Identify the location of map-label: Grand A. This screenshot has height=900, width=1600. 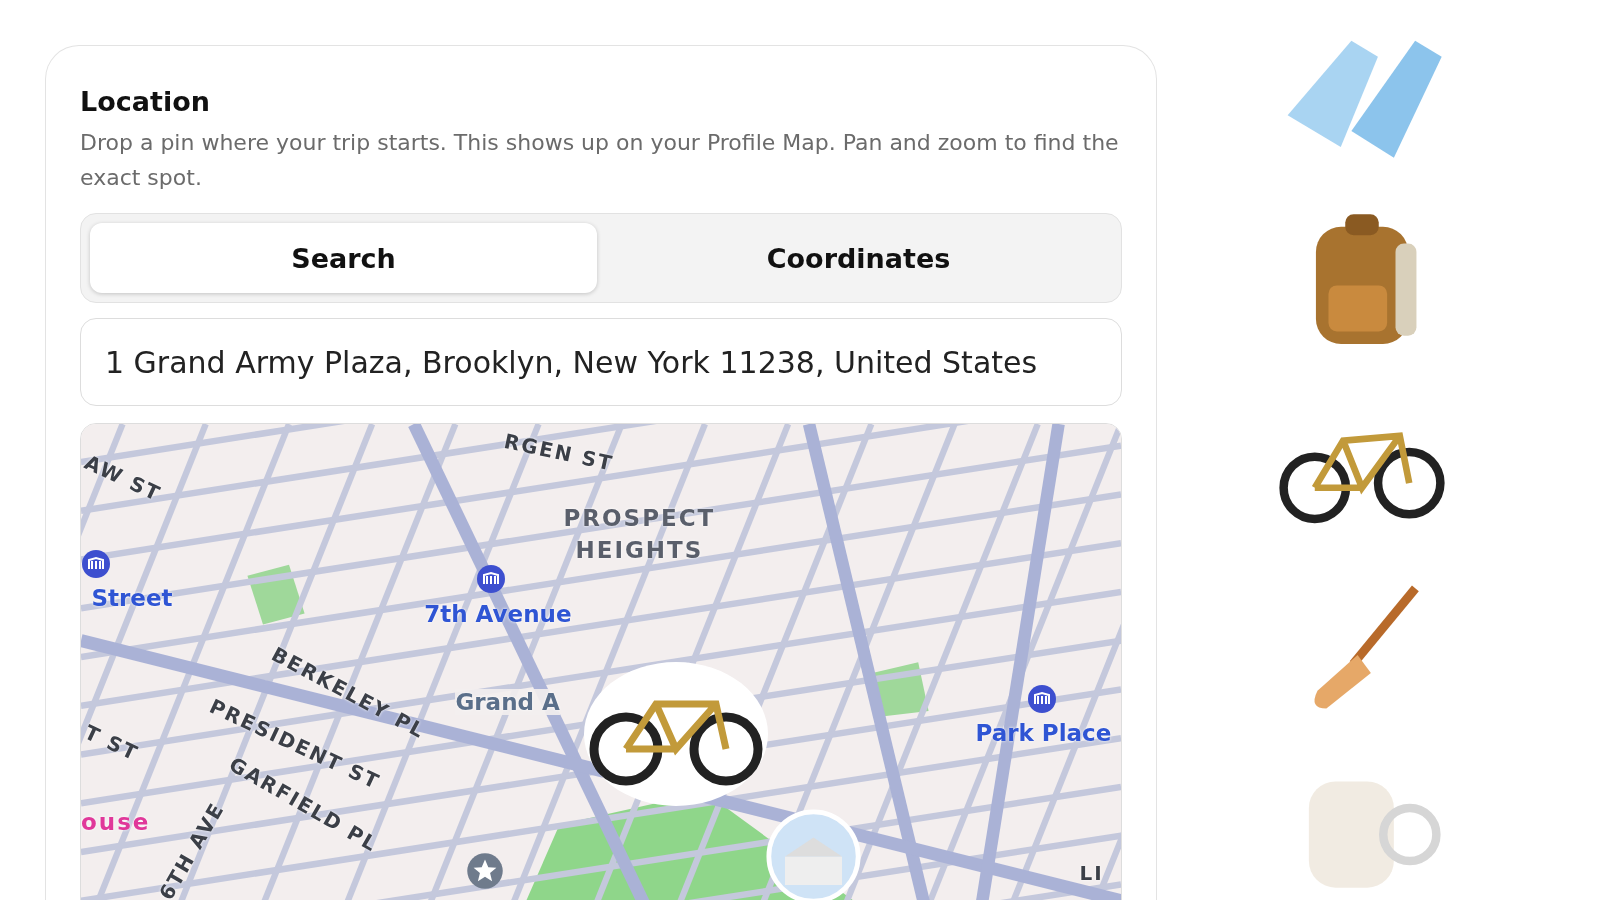
(507, 702).